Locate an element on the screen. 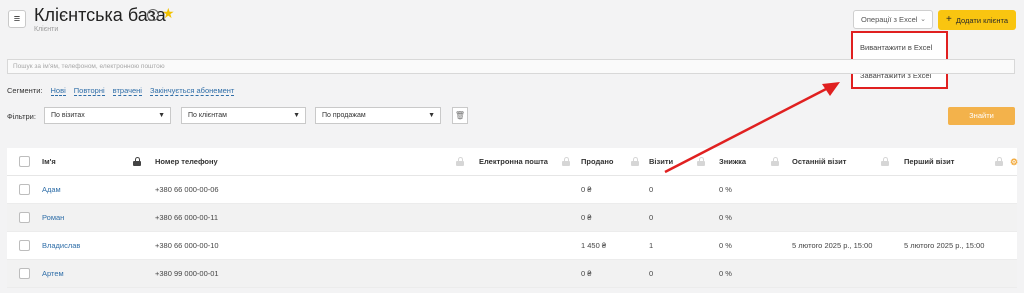 The image size is (1024, 293). segment-repeat: Повторні is located at coordinates (89, 91).